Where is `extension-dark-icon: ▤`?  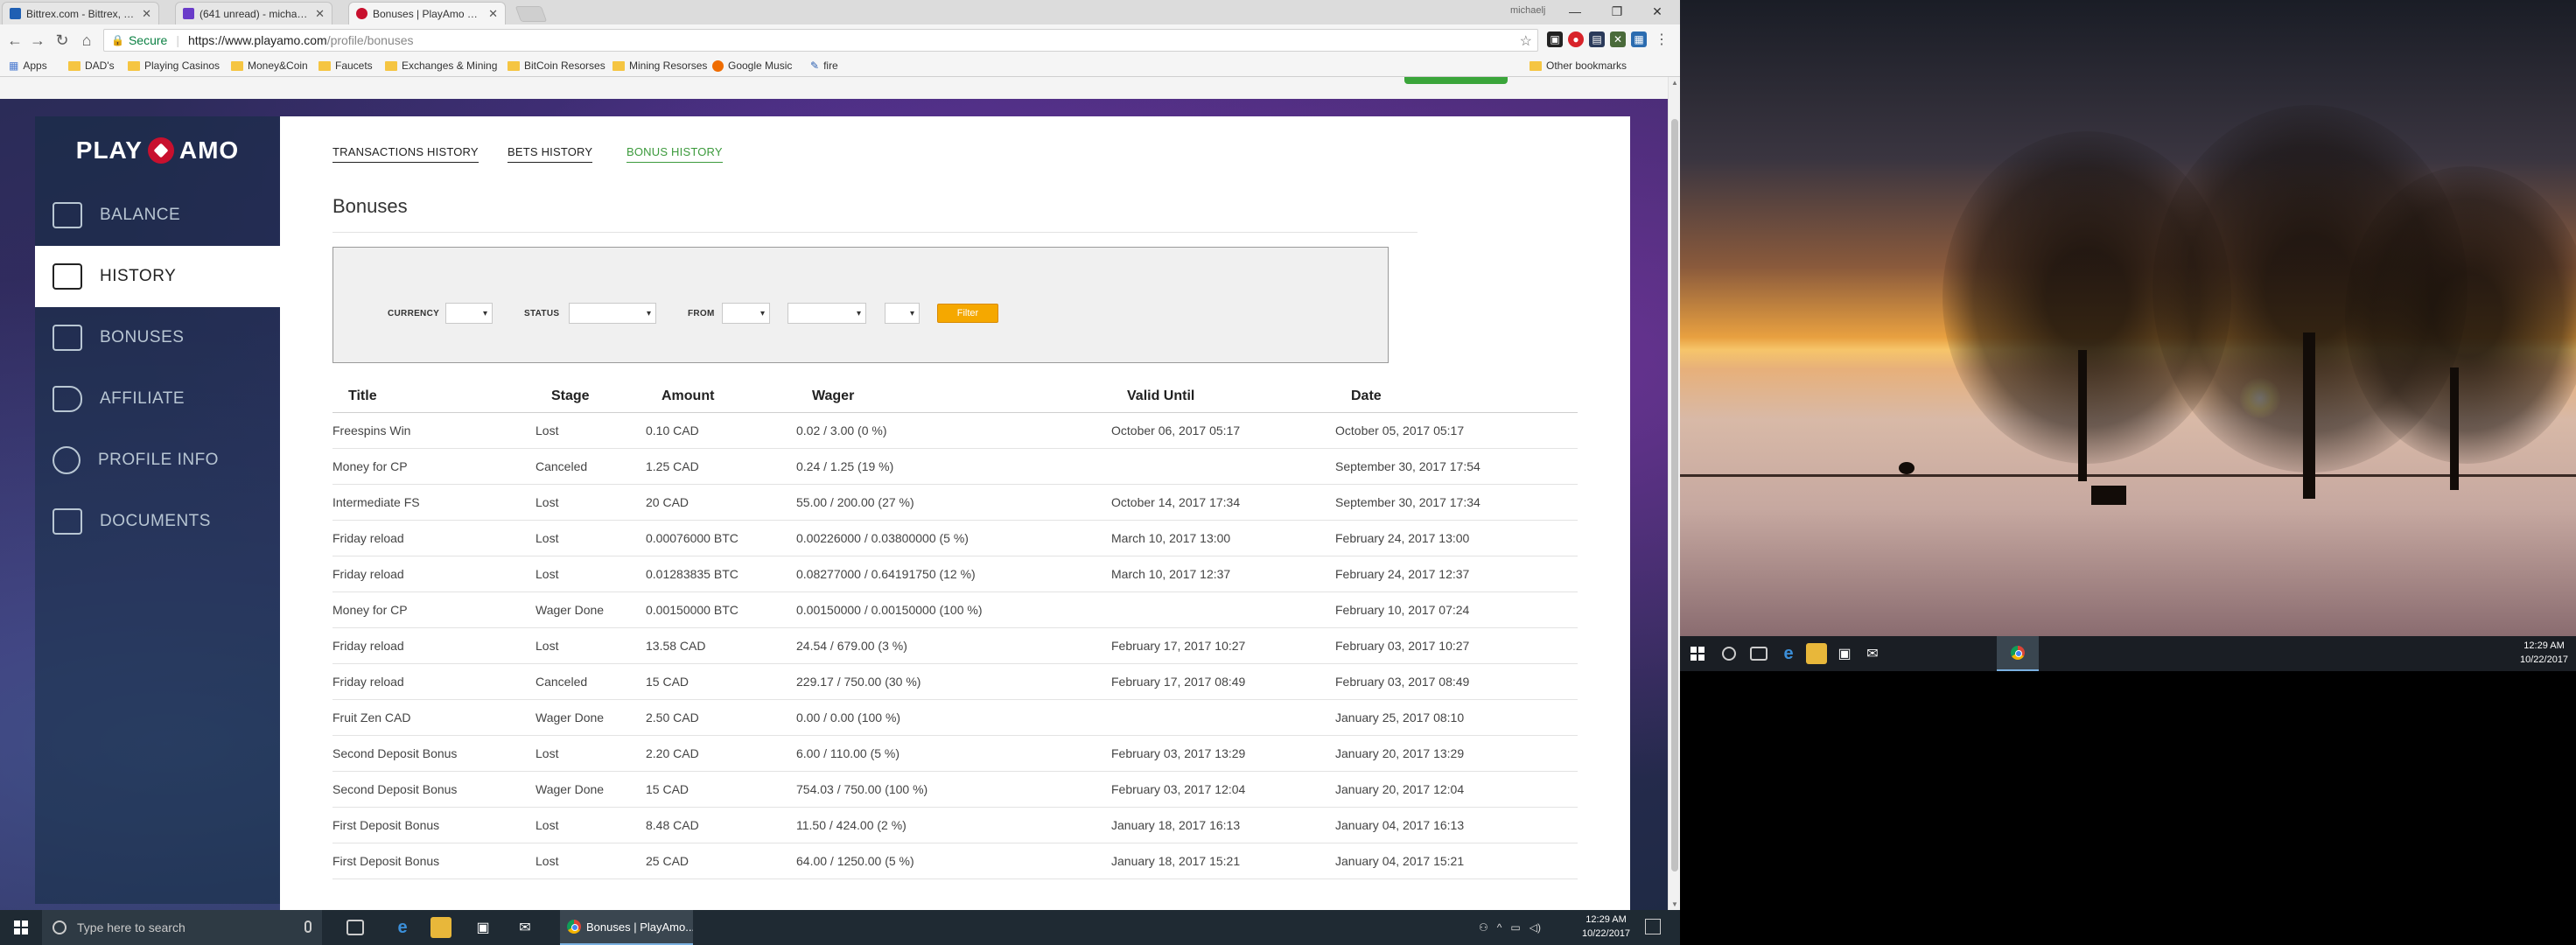
extension-dark-icon: ▤ is located at coordinates (1597, 39).